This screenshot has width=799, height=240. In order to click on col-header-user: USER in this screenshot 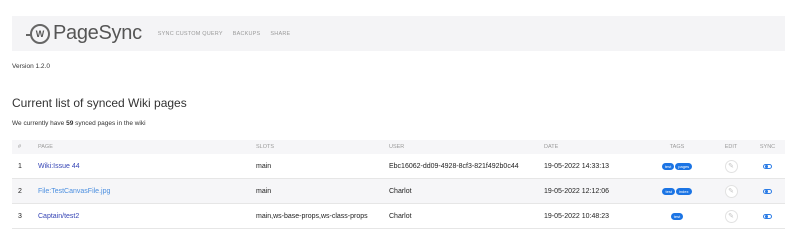, I will do `click(397, 147)`.